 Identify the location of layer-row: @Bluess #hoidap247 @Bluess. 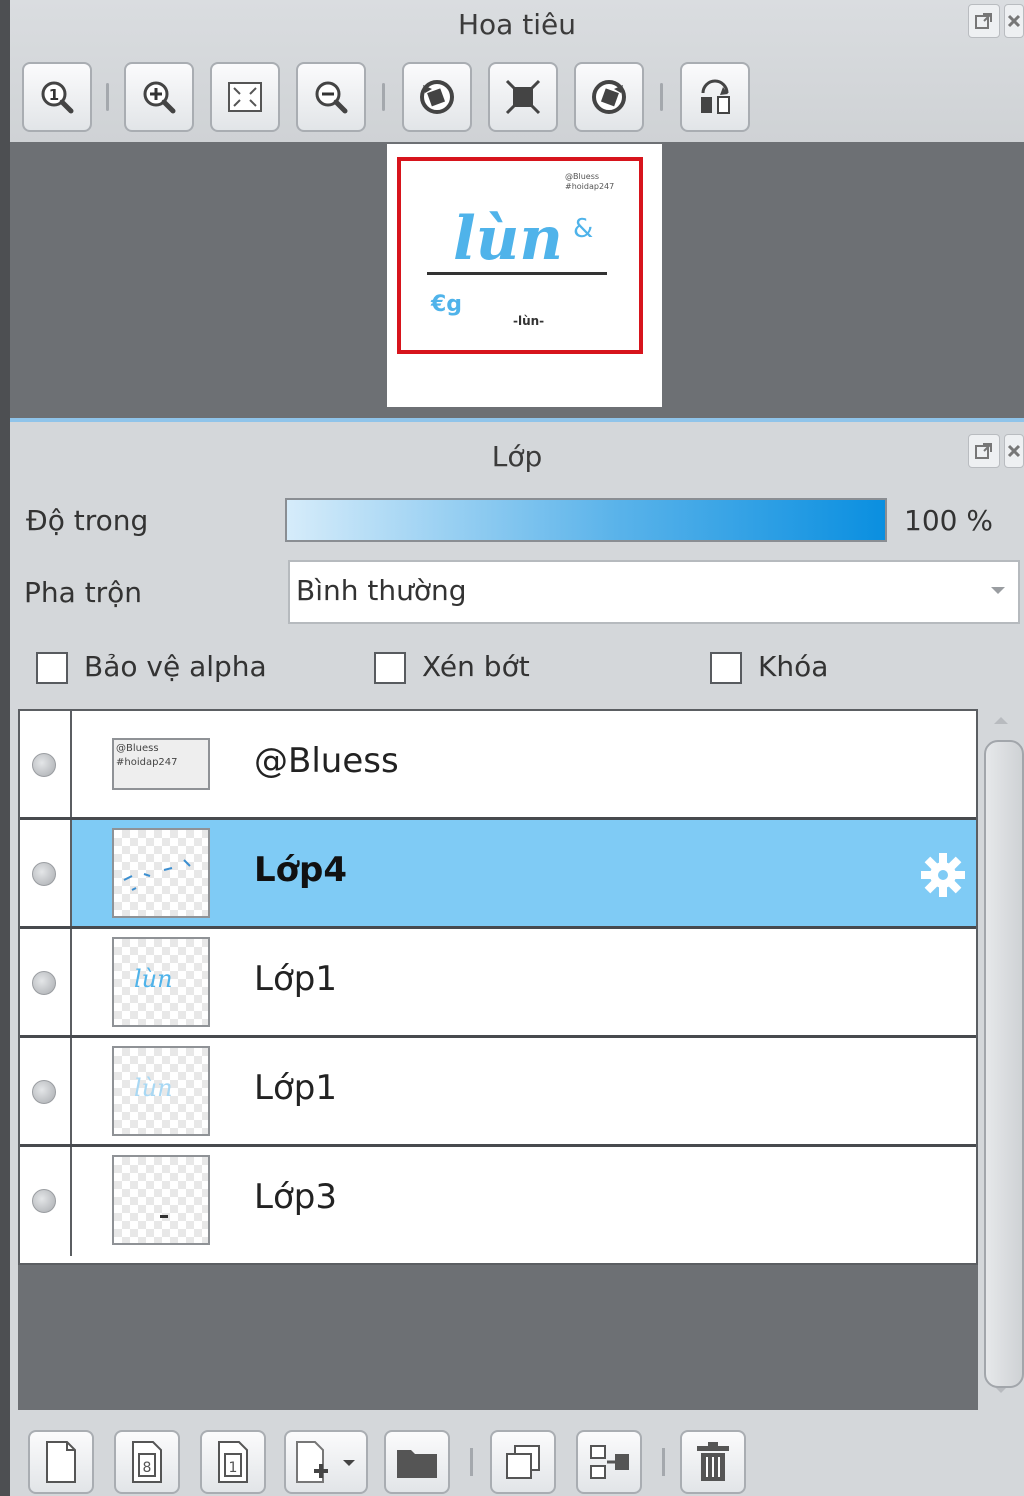
(498, 765).